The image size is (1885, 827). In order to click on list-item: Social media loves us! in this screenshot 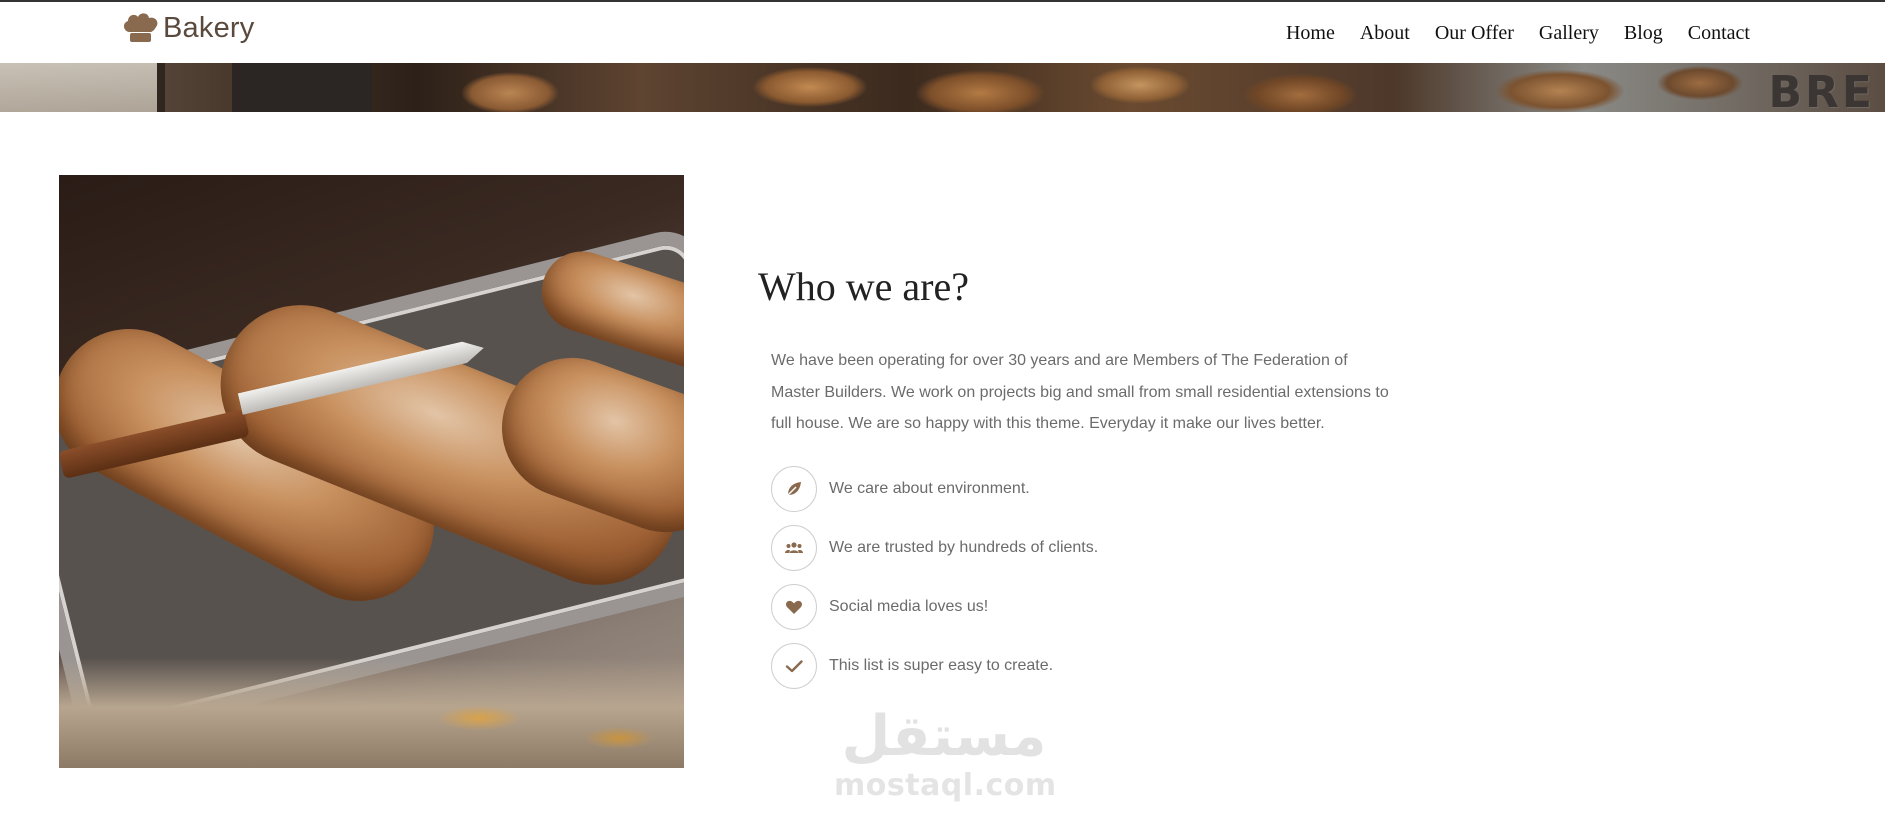, I will do `click(934, 606)`.